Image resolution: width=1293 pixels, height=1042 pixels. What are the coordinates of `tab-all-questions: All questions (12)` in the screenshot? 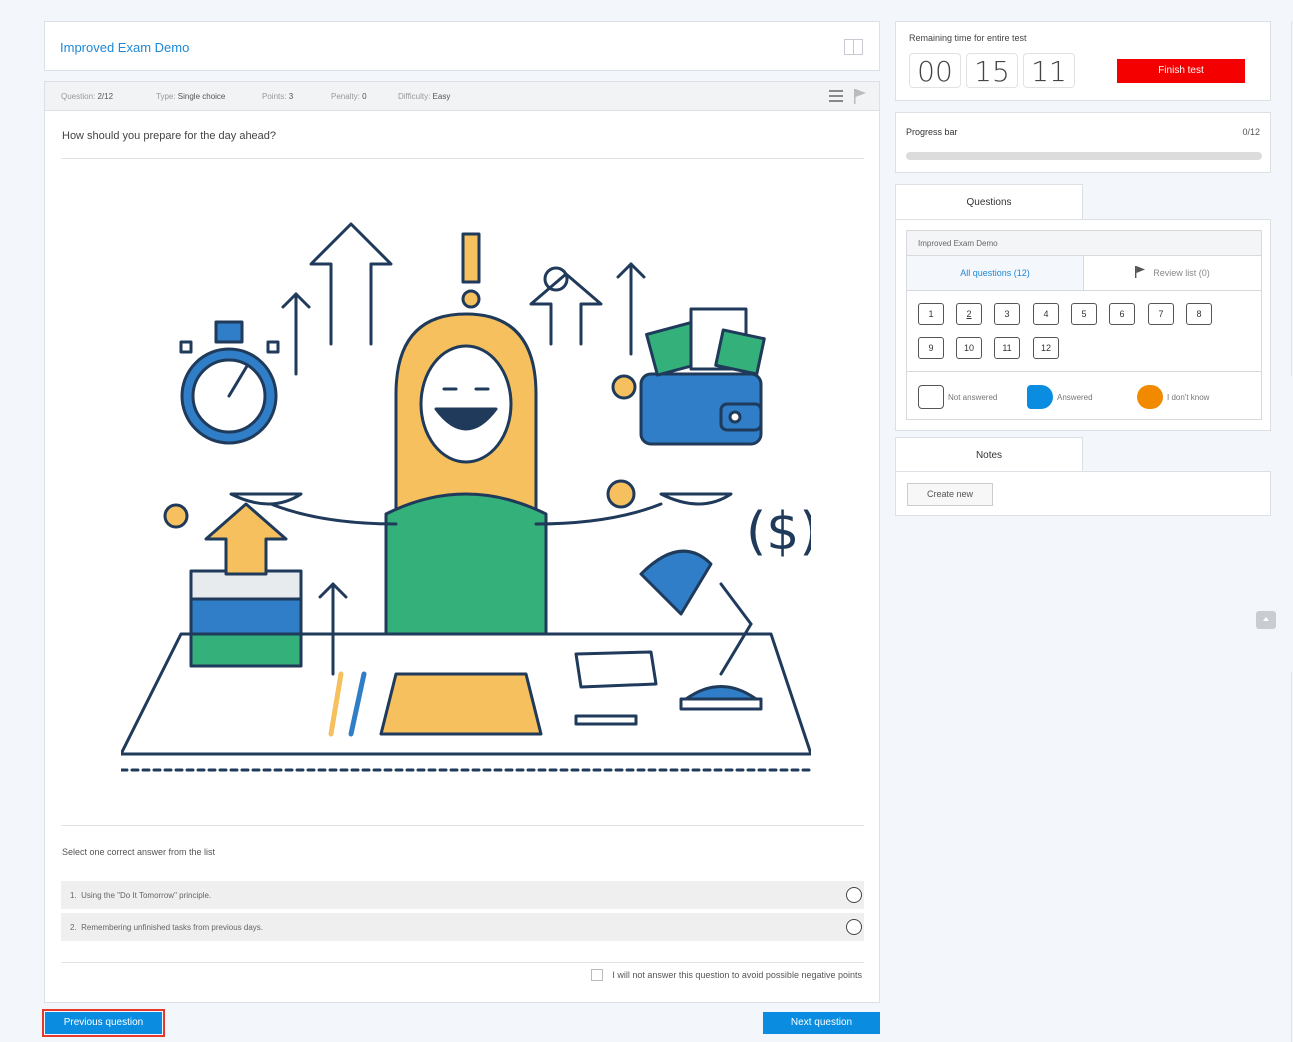 It's located at (995, 273).